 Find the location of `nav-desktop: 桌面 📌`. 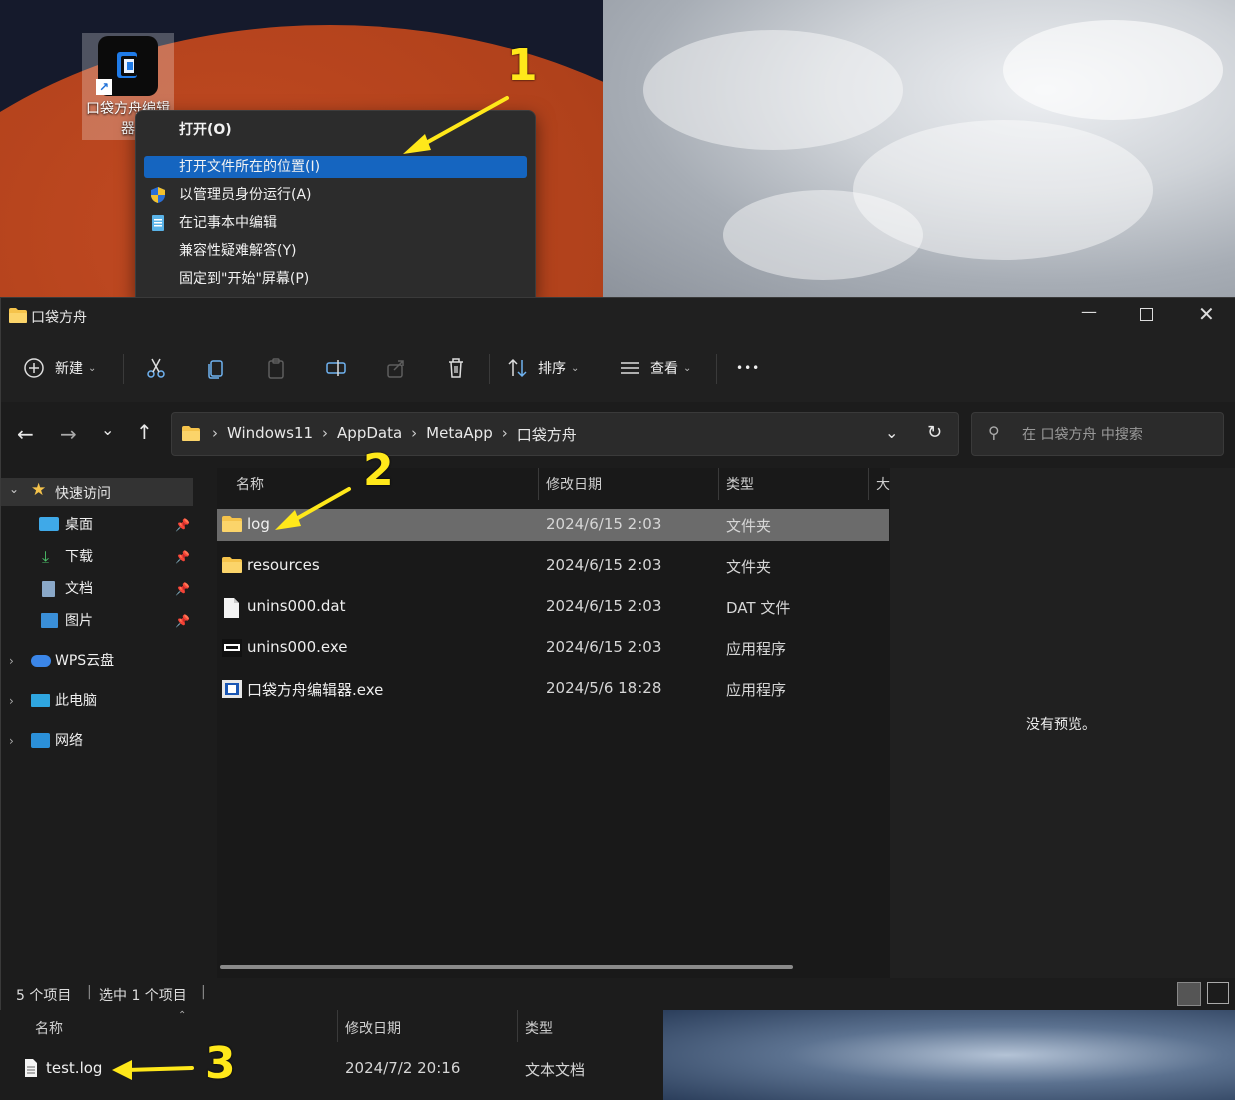

nav-desktop: 桌面 📌 is located at coordinates (116, 525).